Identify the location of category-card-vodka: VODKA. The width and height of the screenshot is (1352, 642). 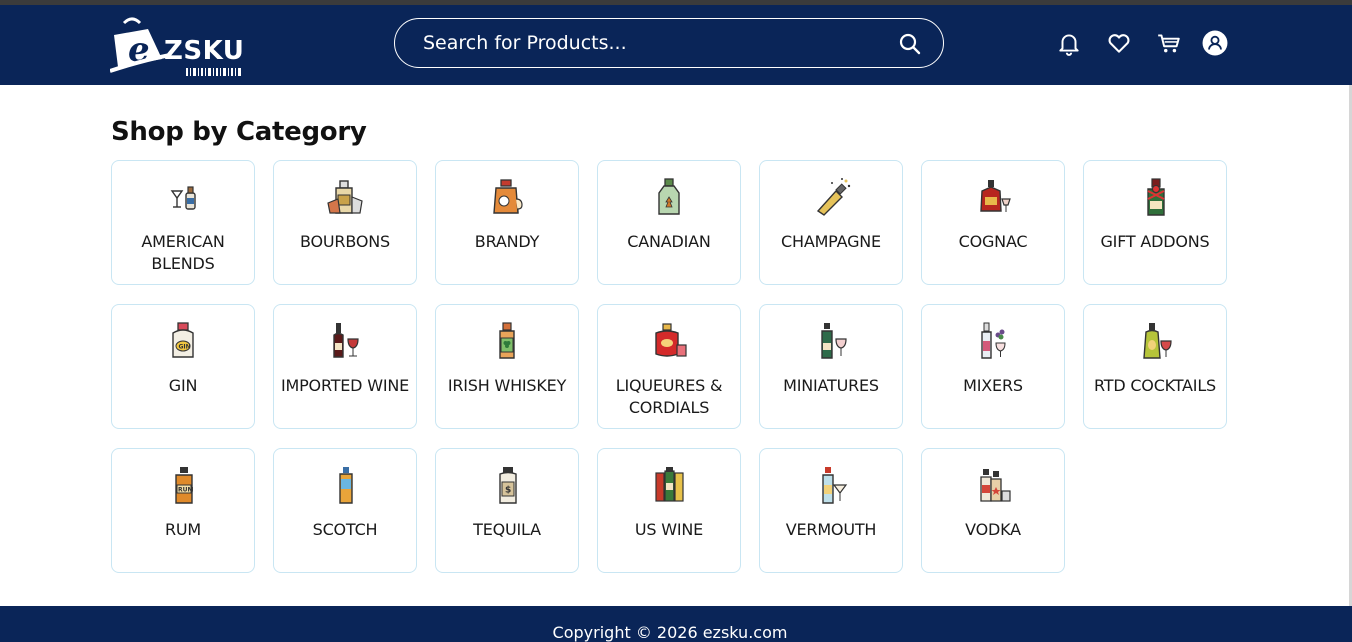
(993, 510).